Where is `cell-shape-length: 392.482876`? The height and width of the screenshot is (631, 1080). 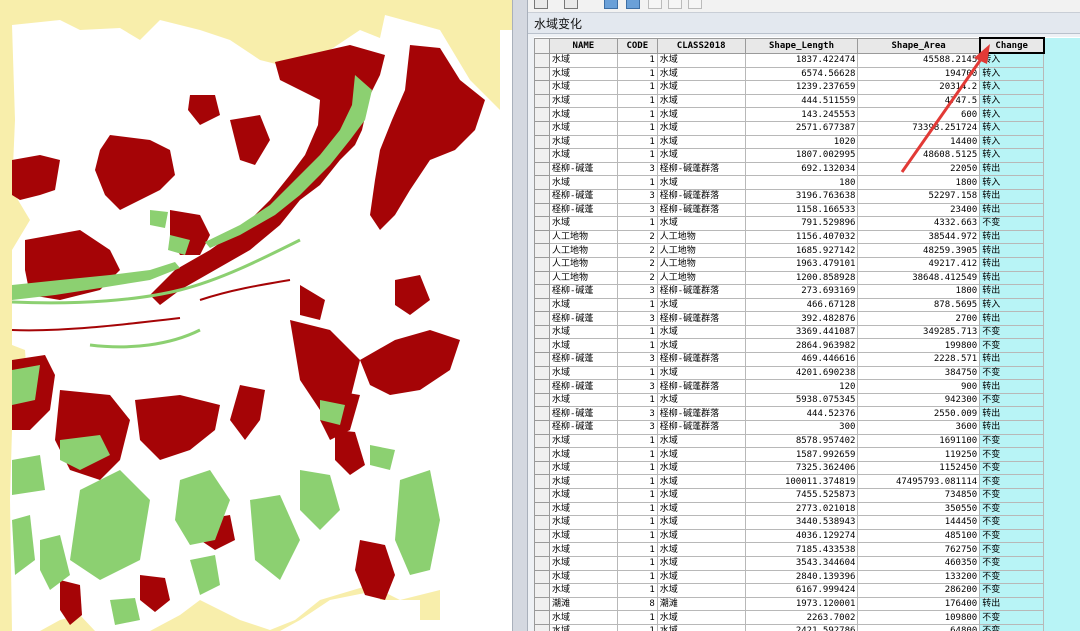
cell-shape-length: 392.482876 is located at coordinates (801, 318).